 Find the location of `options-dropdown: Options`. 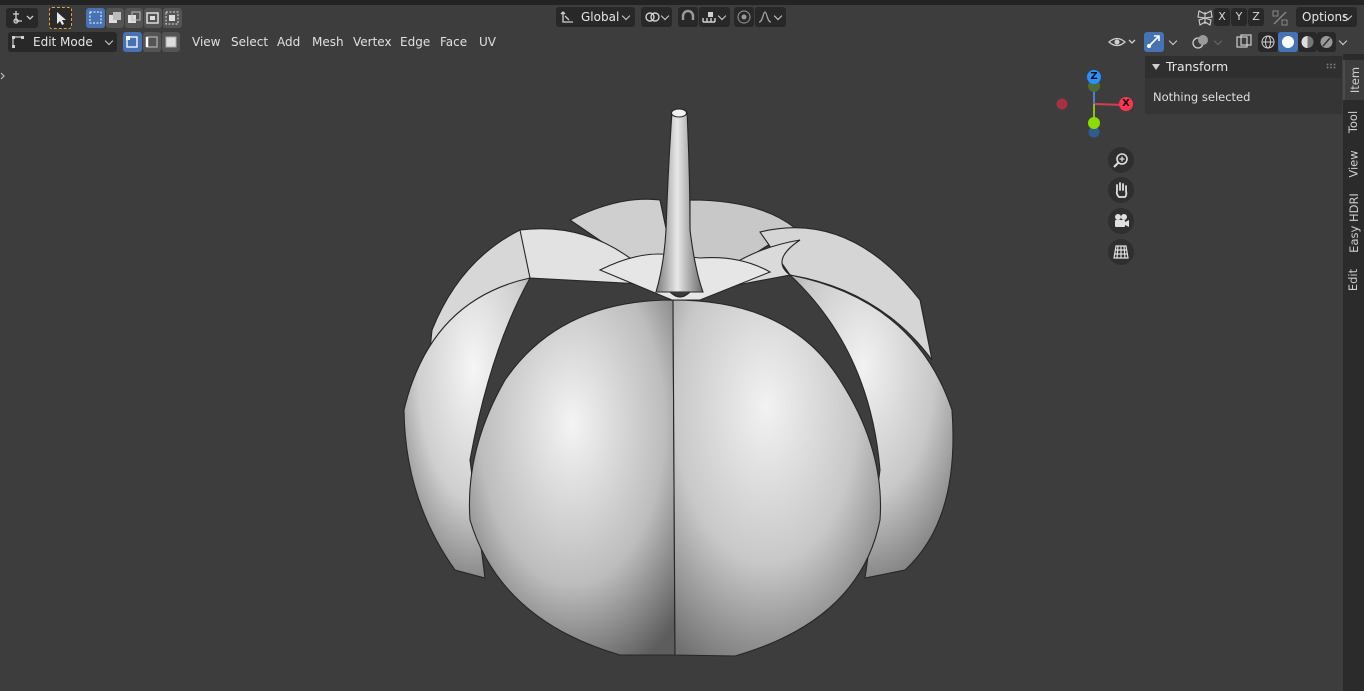

options-dropdown: Options is located at coordinates (1326, 17).